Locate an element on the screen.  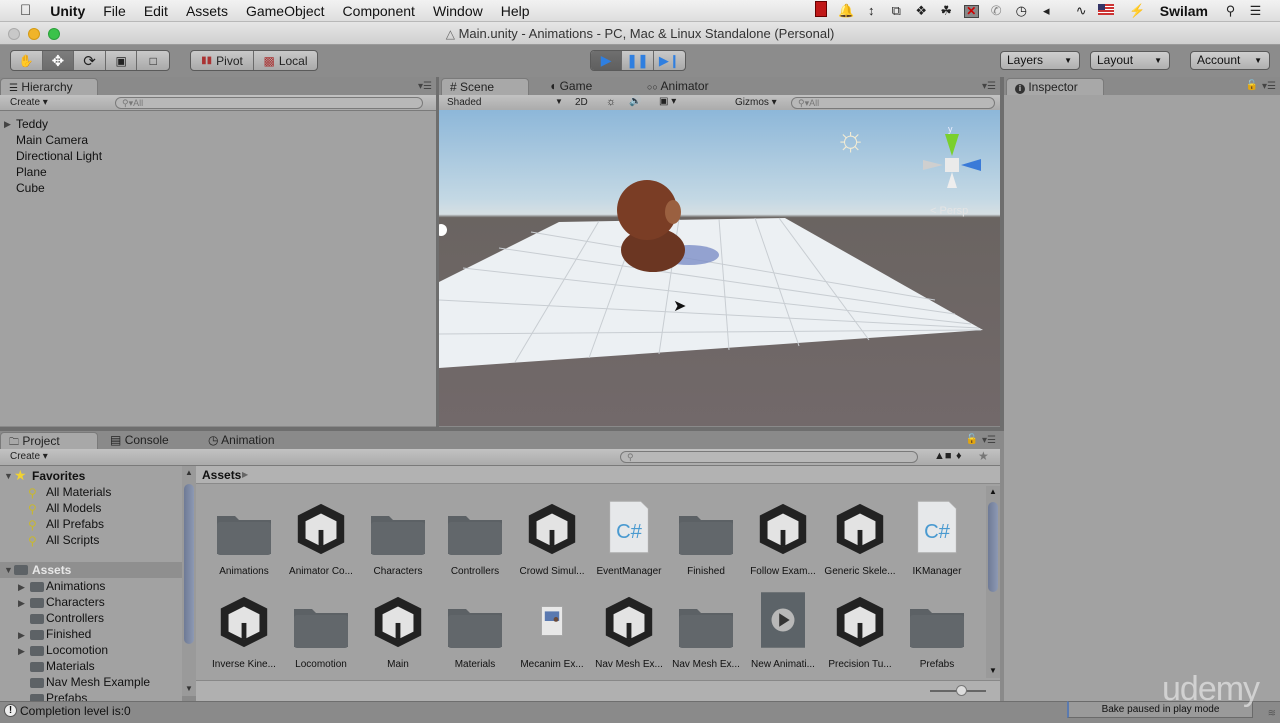
hierarchy-item: Main Camera is located at coordinates (52, 140).